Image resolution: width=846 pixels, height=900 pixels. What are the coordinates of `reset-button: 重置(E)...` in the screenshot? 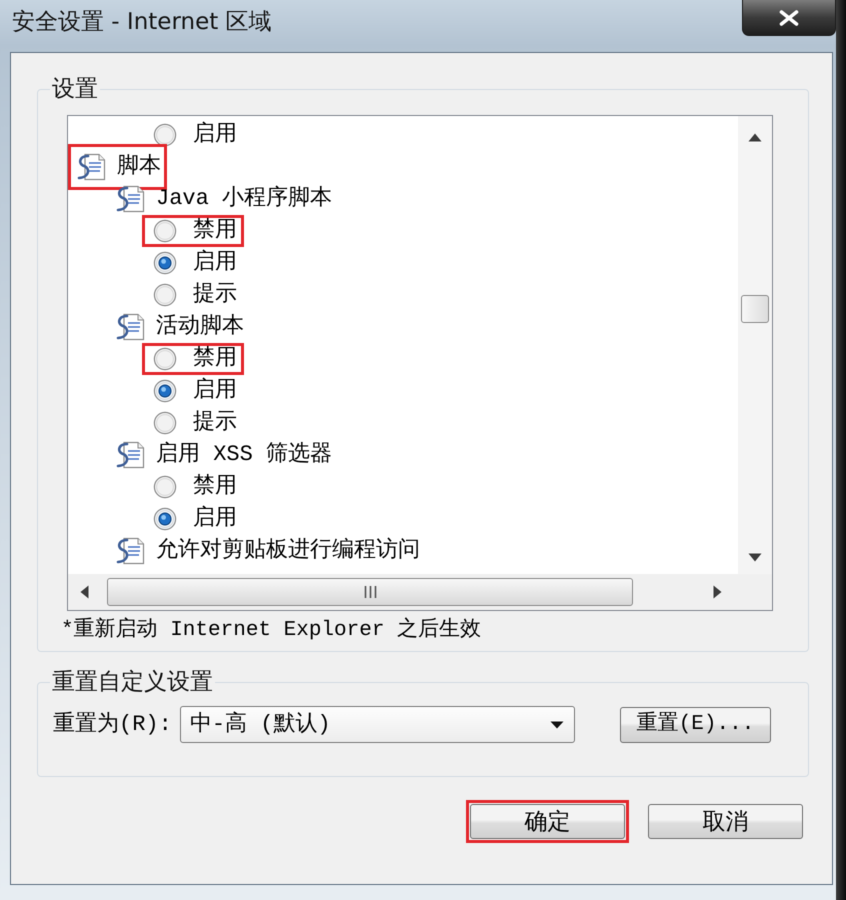 It's located at (695, 724).